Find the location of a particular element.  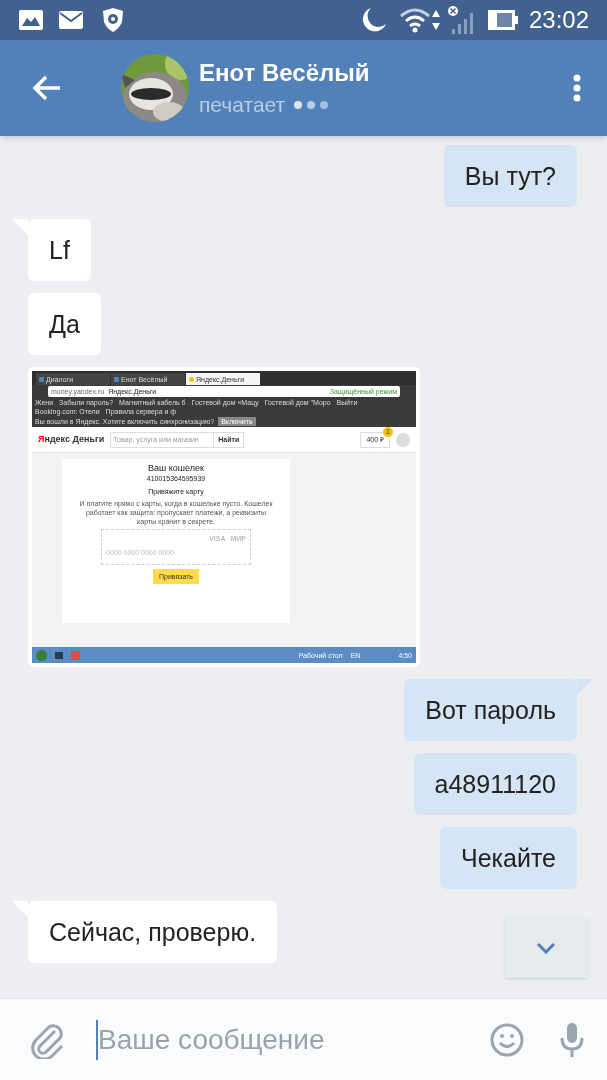

clock: 23:02 is located at coordinates (558, 20).